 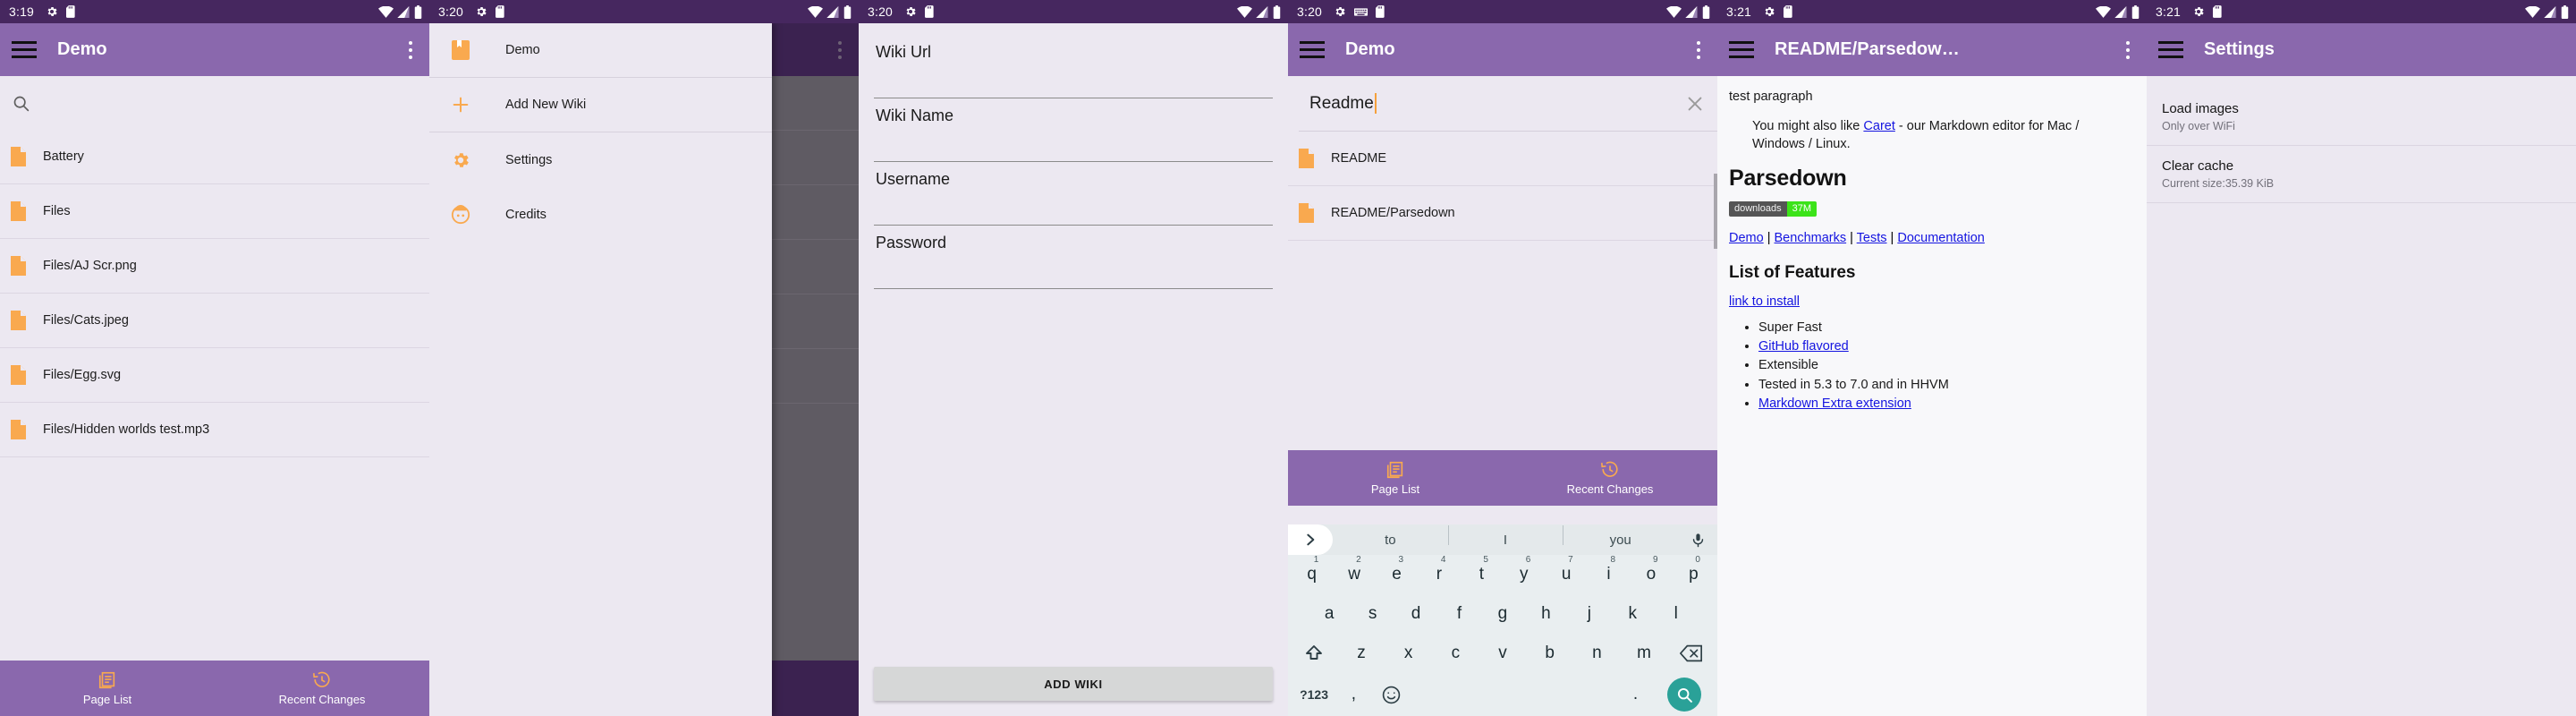 I want to click on key-u: 7u, so click(x=1566, y=569).